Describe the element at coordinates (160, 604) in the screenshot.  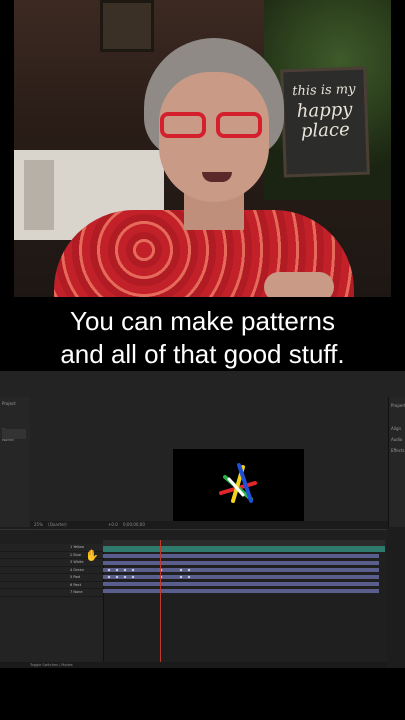
I see `playhead` at that location.